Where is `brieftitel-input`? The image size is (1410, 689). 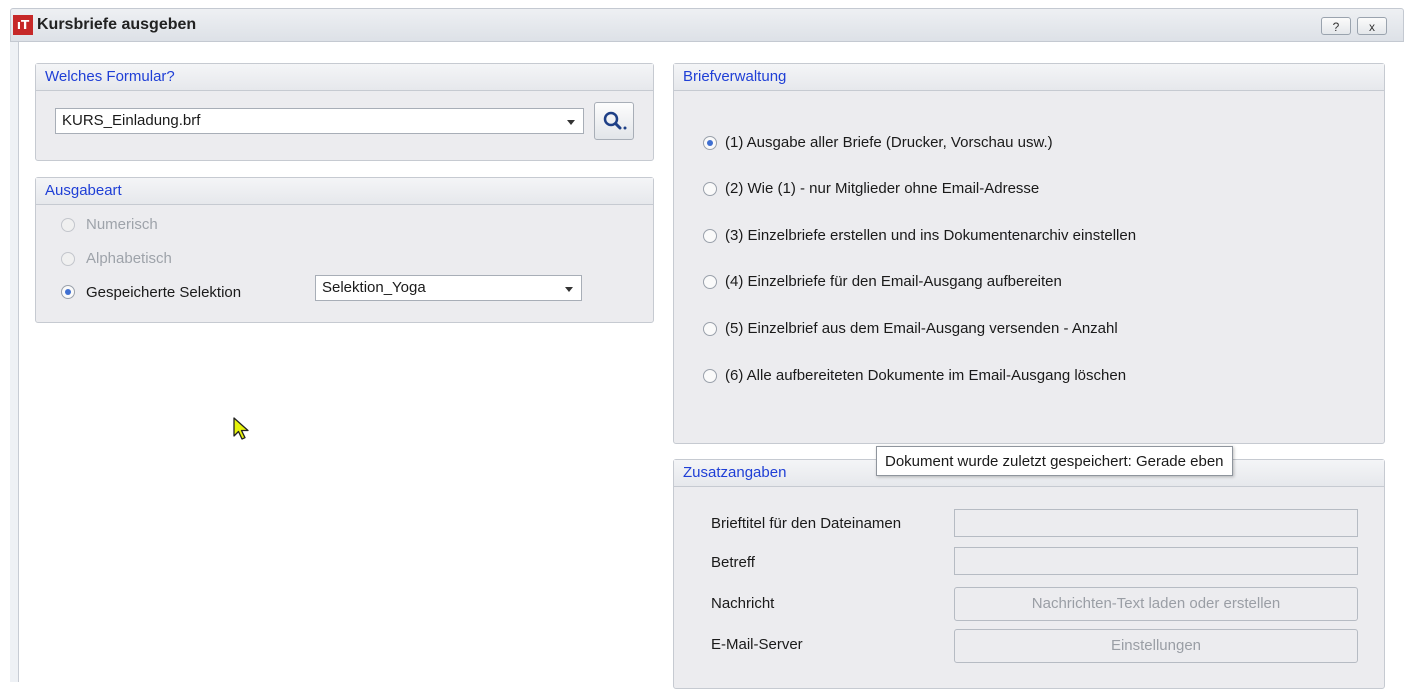 brieftitel-input is located at coordinates (1156, 523).